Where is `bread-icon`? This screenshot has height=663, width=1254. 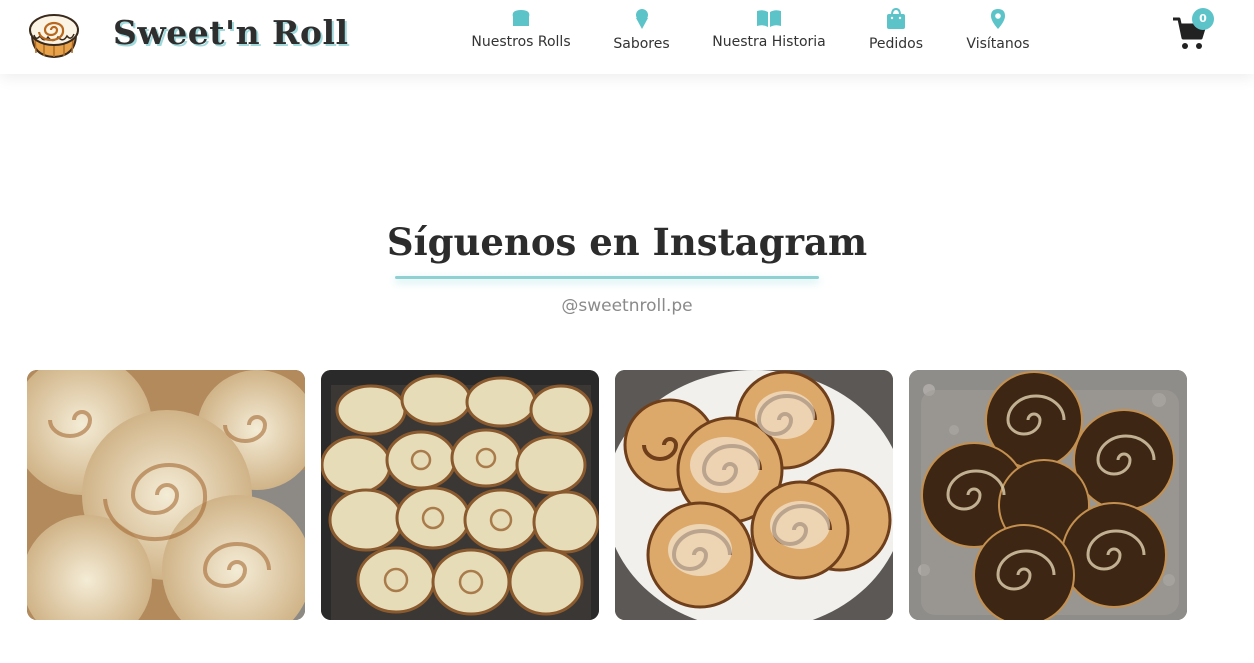 bread-icon is located at coordinates (521, 18).